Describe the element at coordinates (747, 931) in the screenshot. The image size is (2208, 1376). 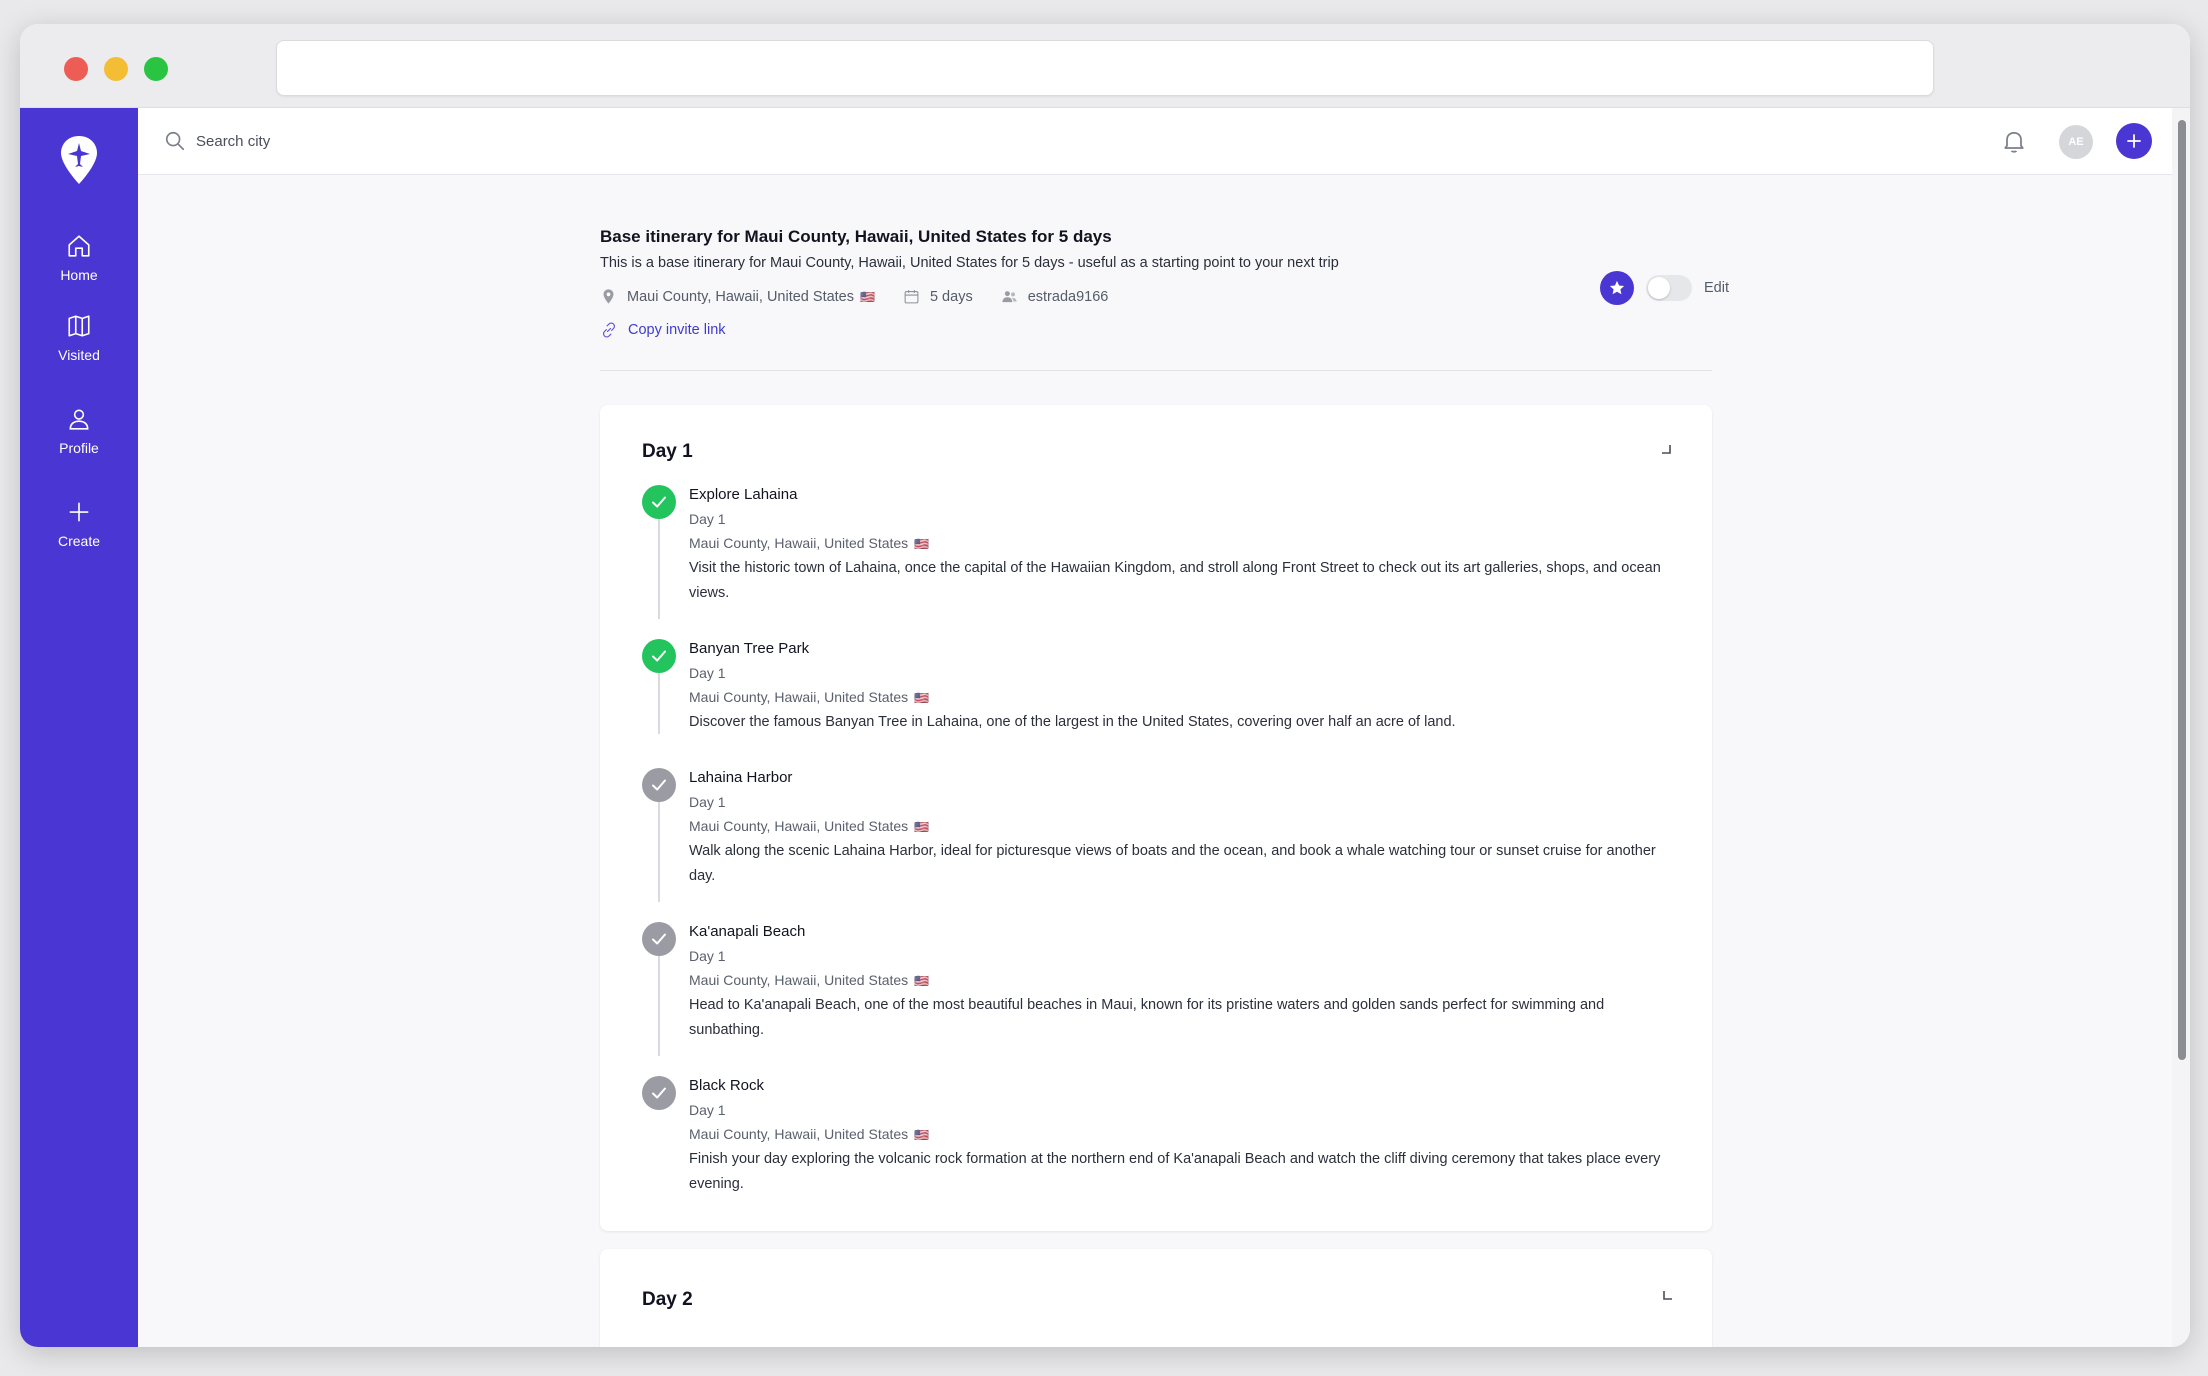
I see `activity-title: Ka'anapali Beach` at that location.